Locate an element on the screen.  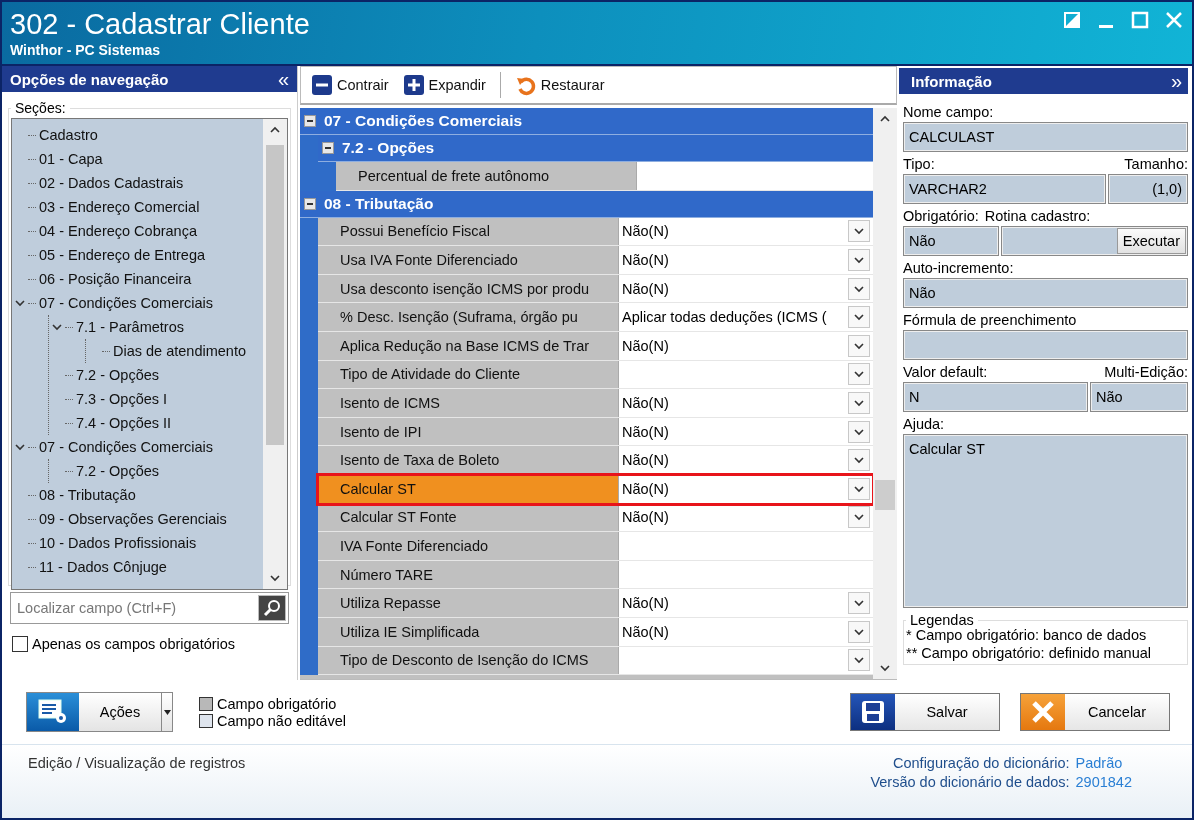
maximize-icon is located at coordinates (1140, 20).